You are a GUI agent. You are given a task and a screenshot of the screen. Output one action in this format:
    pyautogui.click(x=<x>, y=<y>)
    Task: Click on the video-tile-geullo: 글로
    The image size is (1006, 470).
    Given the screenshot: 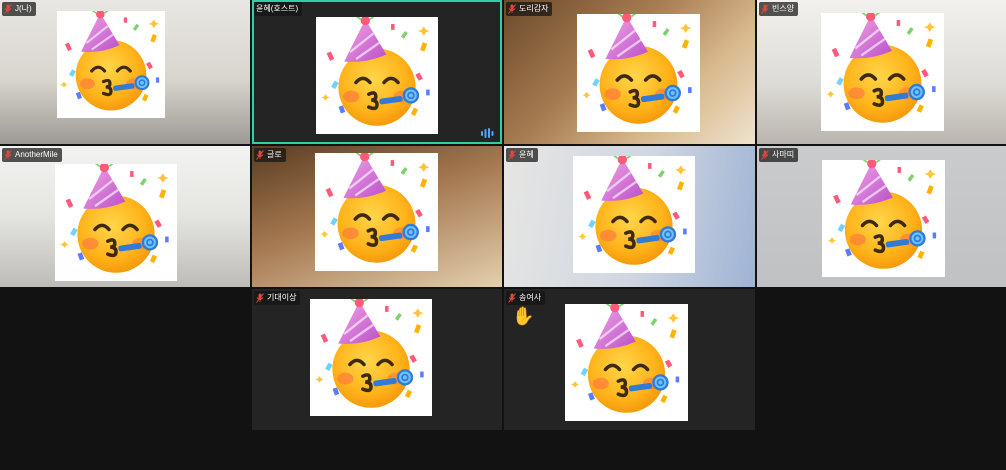 What is the action you would take?
    pyautogui.click(x=377, y=216)
    